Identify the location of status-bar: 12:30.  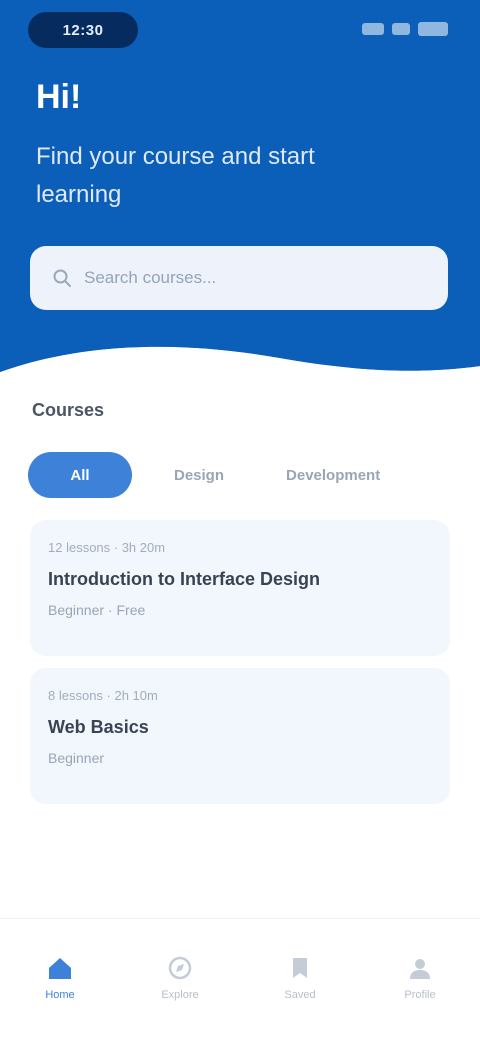
(240, 30).